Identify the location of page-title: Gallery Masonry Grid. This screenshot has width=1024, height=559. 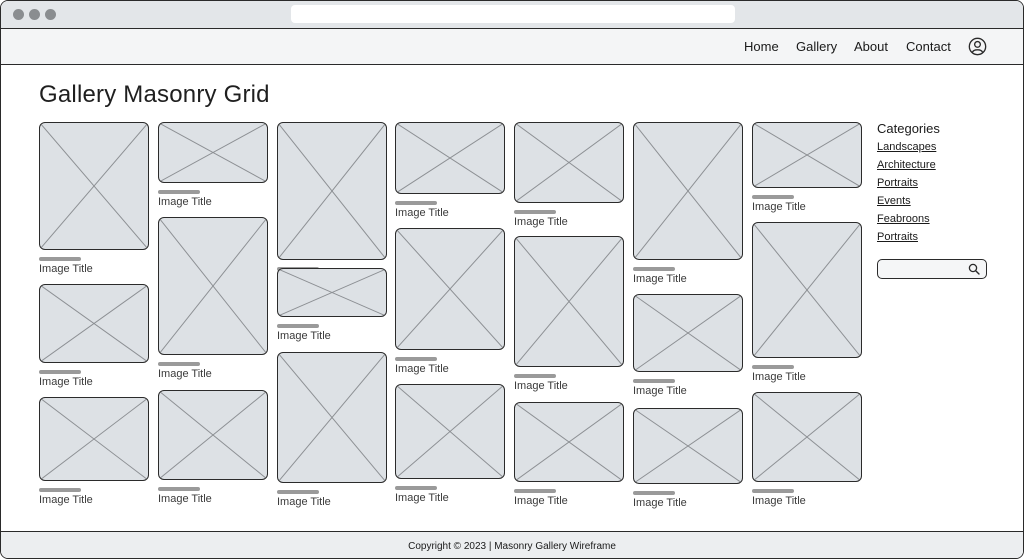
(154, 94).